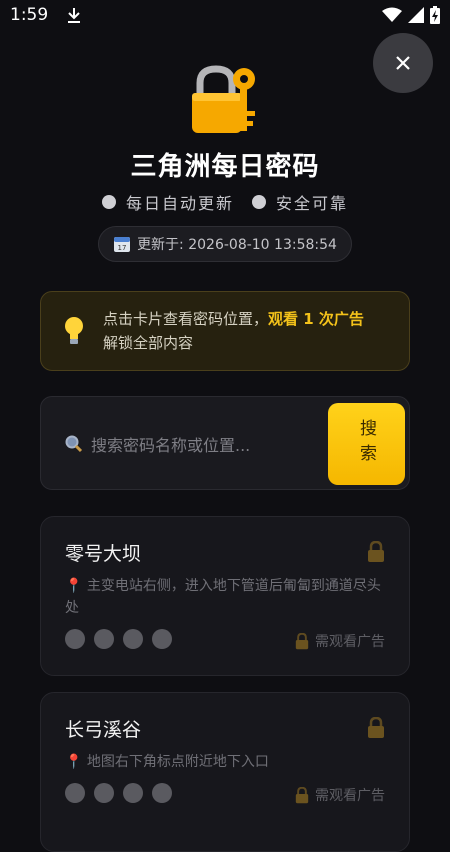  What do you see at coordinates (225, 167) in the screenshot?
I see `page-title: 三角洲每日密码` at bounding box center [225, 167].